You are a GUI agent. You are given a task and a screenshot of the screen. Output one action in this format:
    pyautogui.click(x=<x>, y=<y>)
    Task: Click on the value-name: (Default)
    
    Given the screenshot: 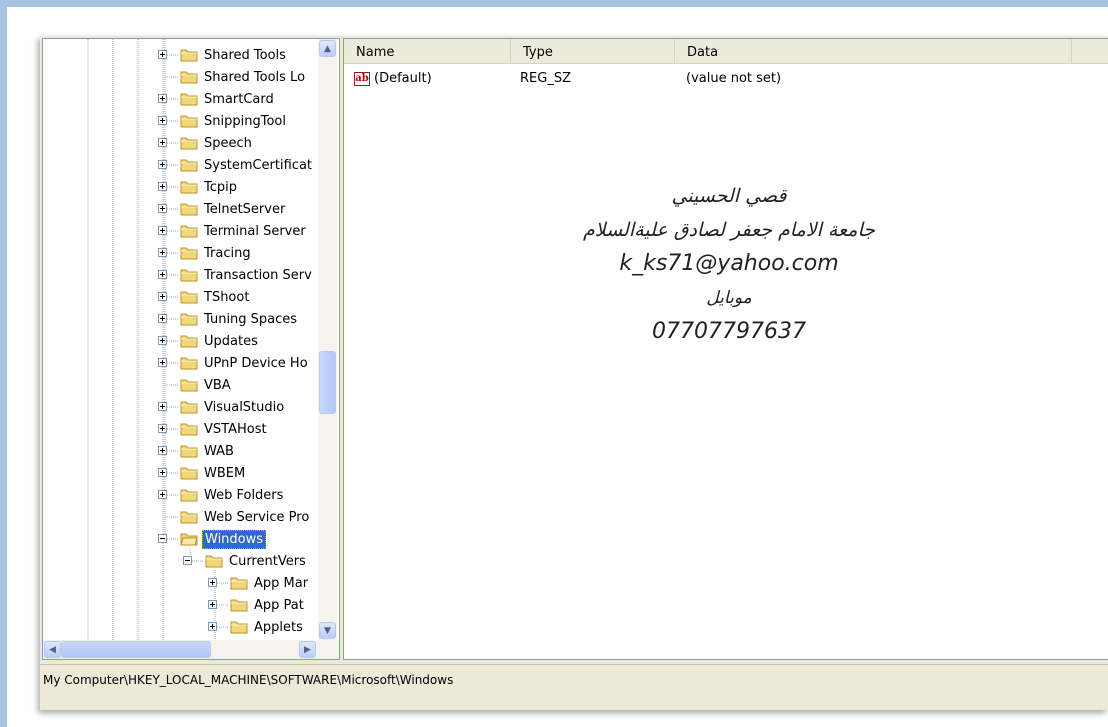 What is the action you would take?
    pyautogui.click(x=403, y=78)
    